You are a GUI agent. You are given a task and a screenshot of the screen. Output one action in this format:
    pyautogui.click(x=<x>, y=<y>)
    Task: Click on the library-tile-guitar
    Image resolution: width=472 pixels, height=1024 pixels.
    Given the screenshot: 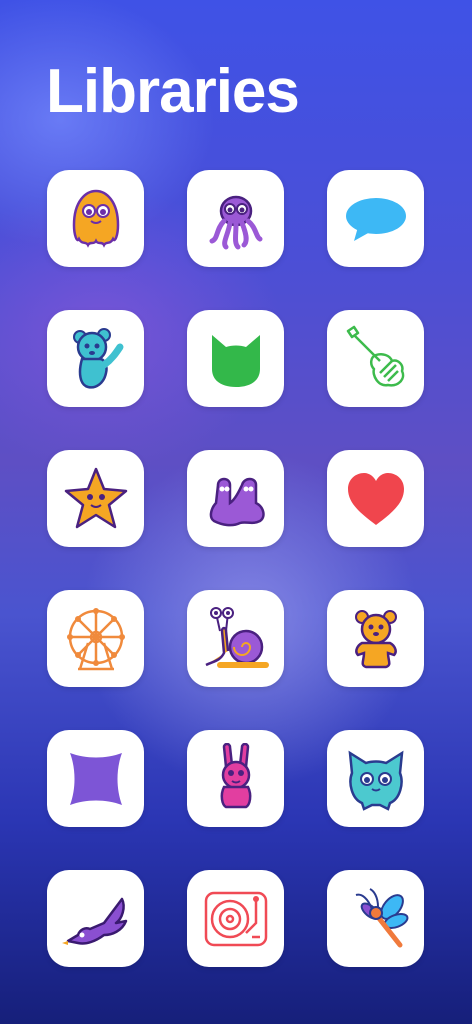 What is the action you would take?
    pyautogui.click(x=375, y=358)
    